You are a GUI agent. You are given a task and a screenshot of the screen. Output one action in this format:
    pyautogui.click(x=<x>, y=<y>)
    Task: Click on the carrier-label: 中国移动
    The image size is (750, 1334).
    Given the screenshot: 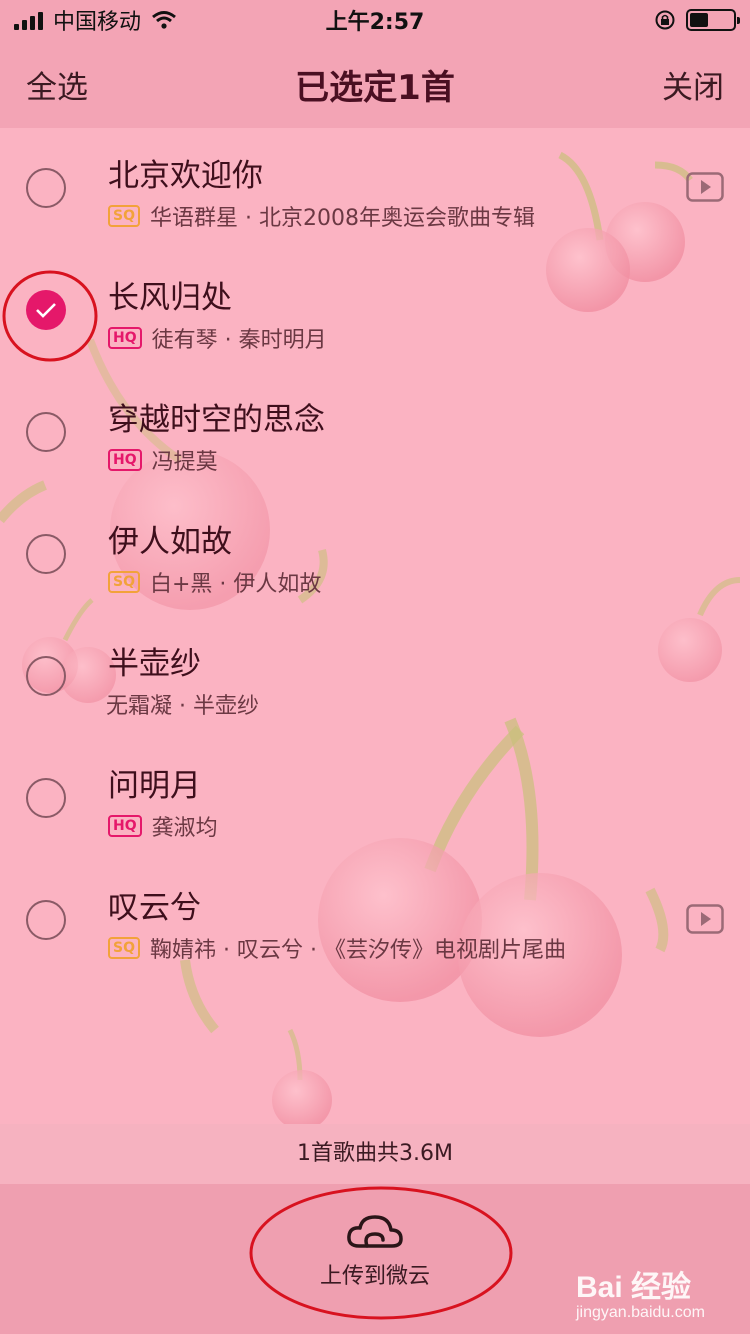 What is the action you would take?
    pyautogui.click(x=97, y=22)
    